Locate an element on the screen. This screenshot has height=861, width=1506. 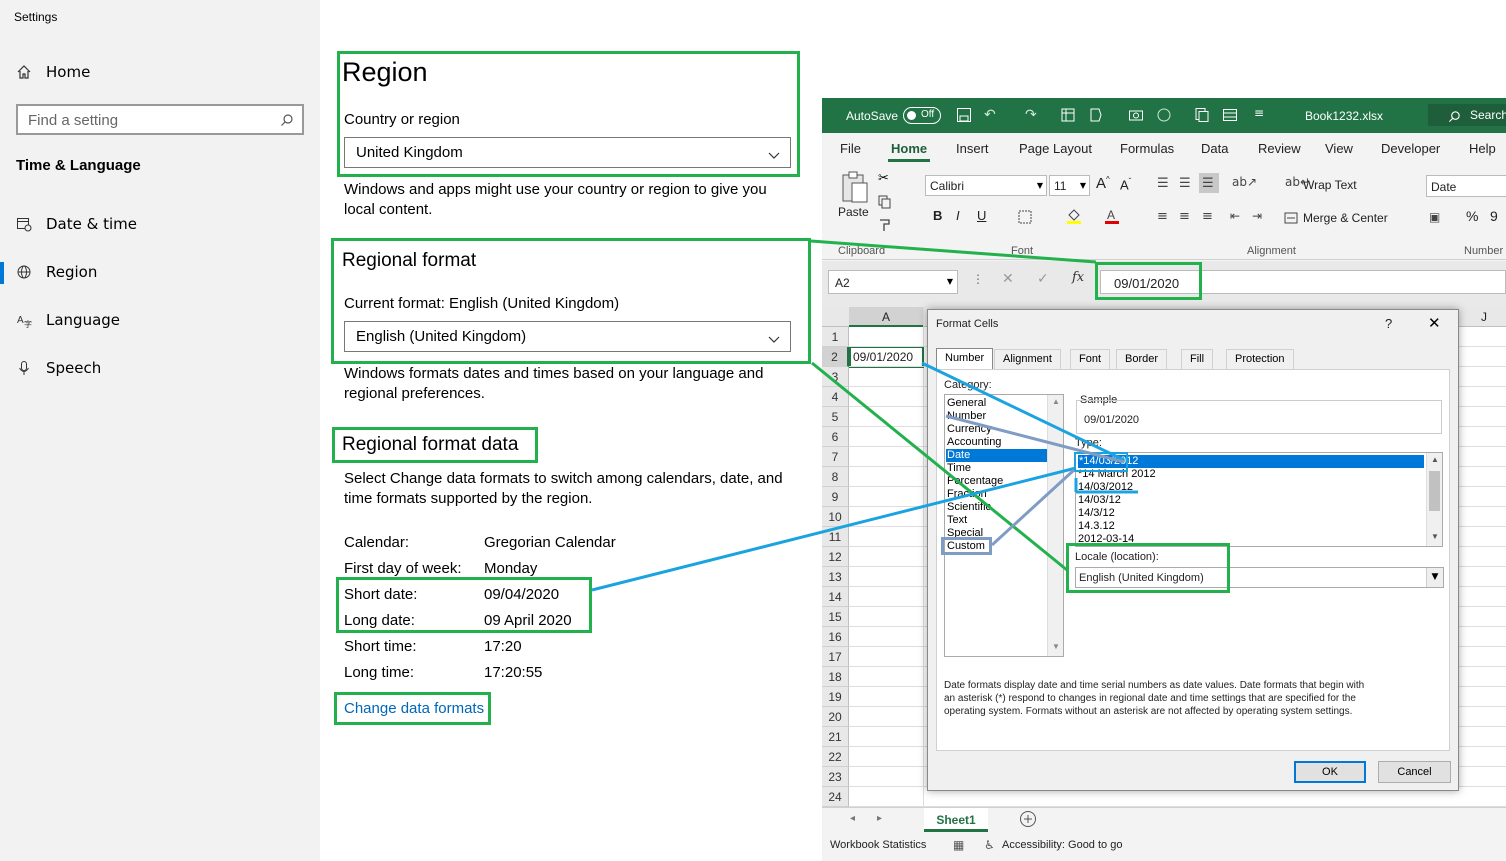
row-header: 16 is located at coordinates (835, 637).